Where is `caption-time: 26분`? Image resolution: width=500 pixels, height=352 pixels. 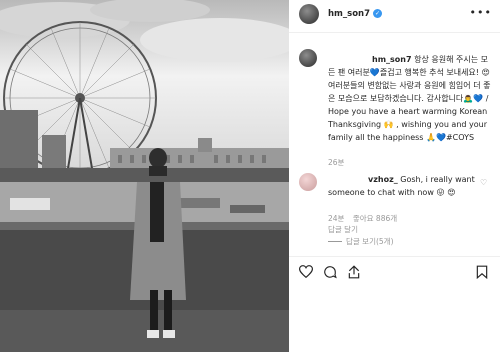
caption-time: 26분 is located at coordinates (336, 162).